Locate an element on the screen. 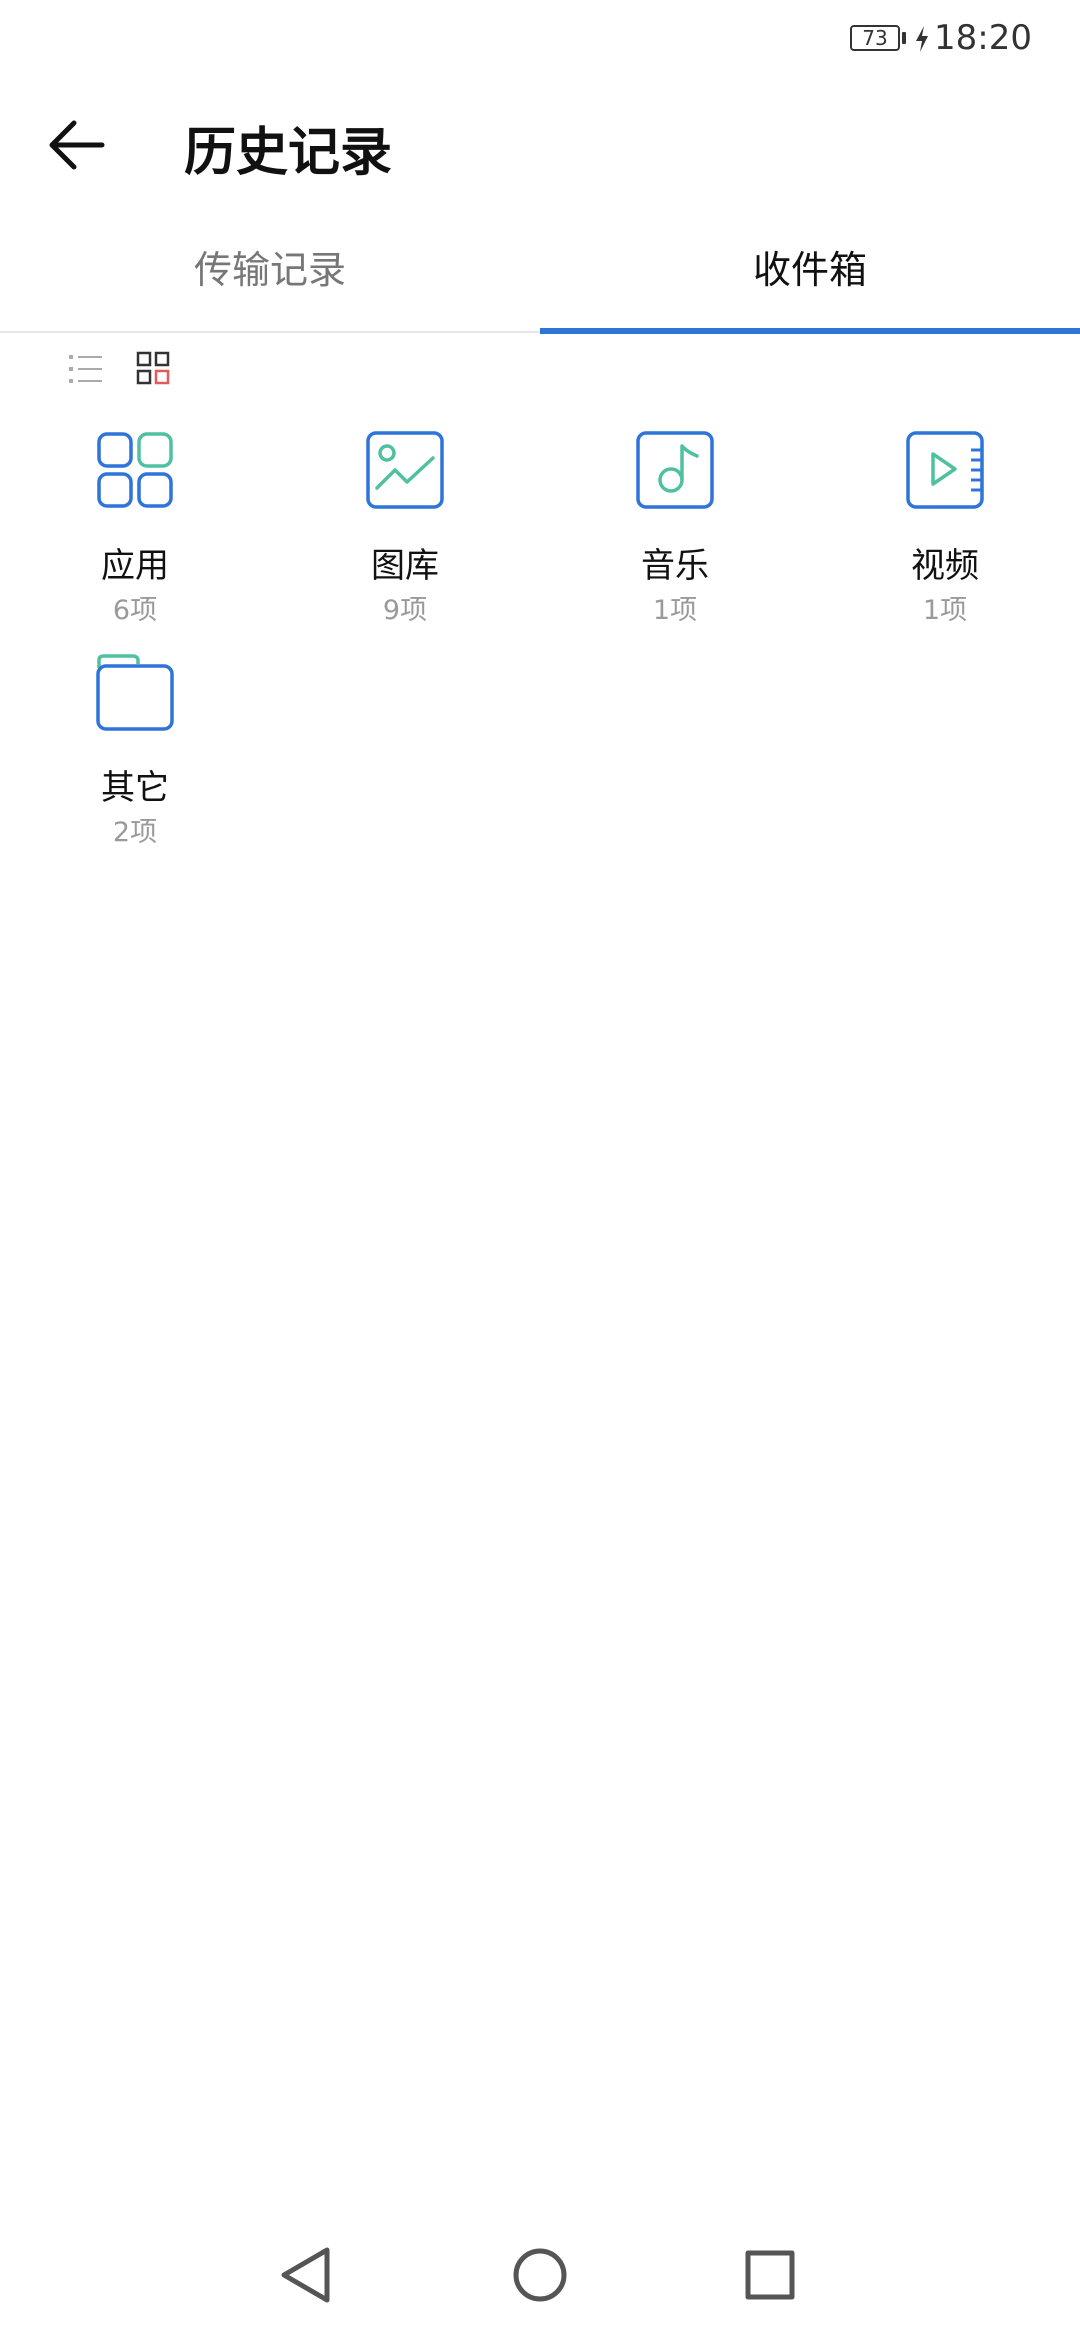  status-bar: 73 18:20 is located at coordinates (540, 40).